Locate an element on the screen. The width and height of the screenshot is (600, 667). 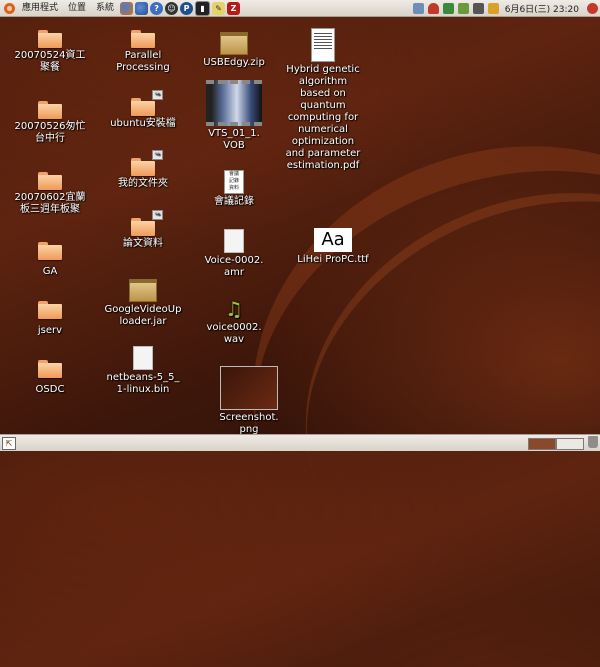
folder-ubuntu-installers: ↪ ubuntu安裝檔 is located at coordinates (143, 110).